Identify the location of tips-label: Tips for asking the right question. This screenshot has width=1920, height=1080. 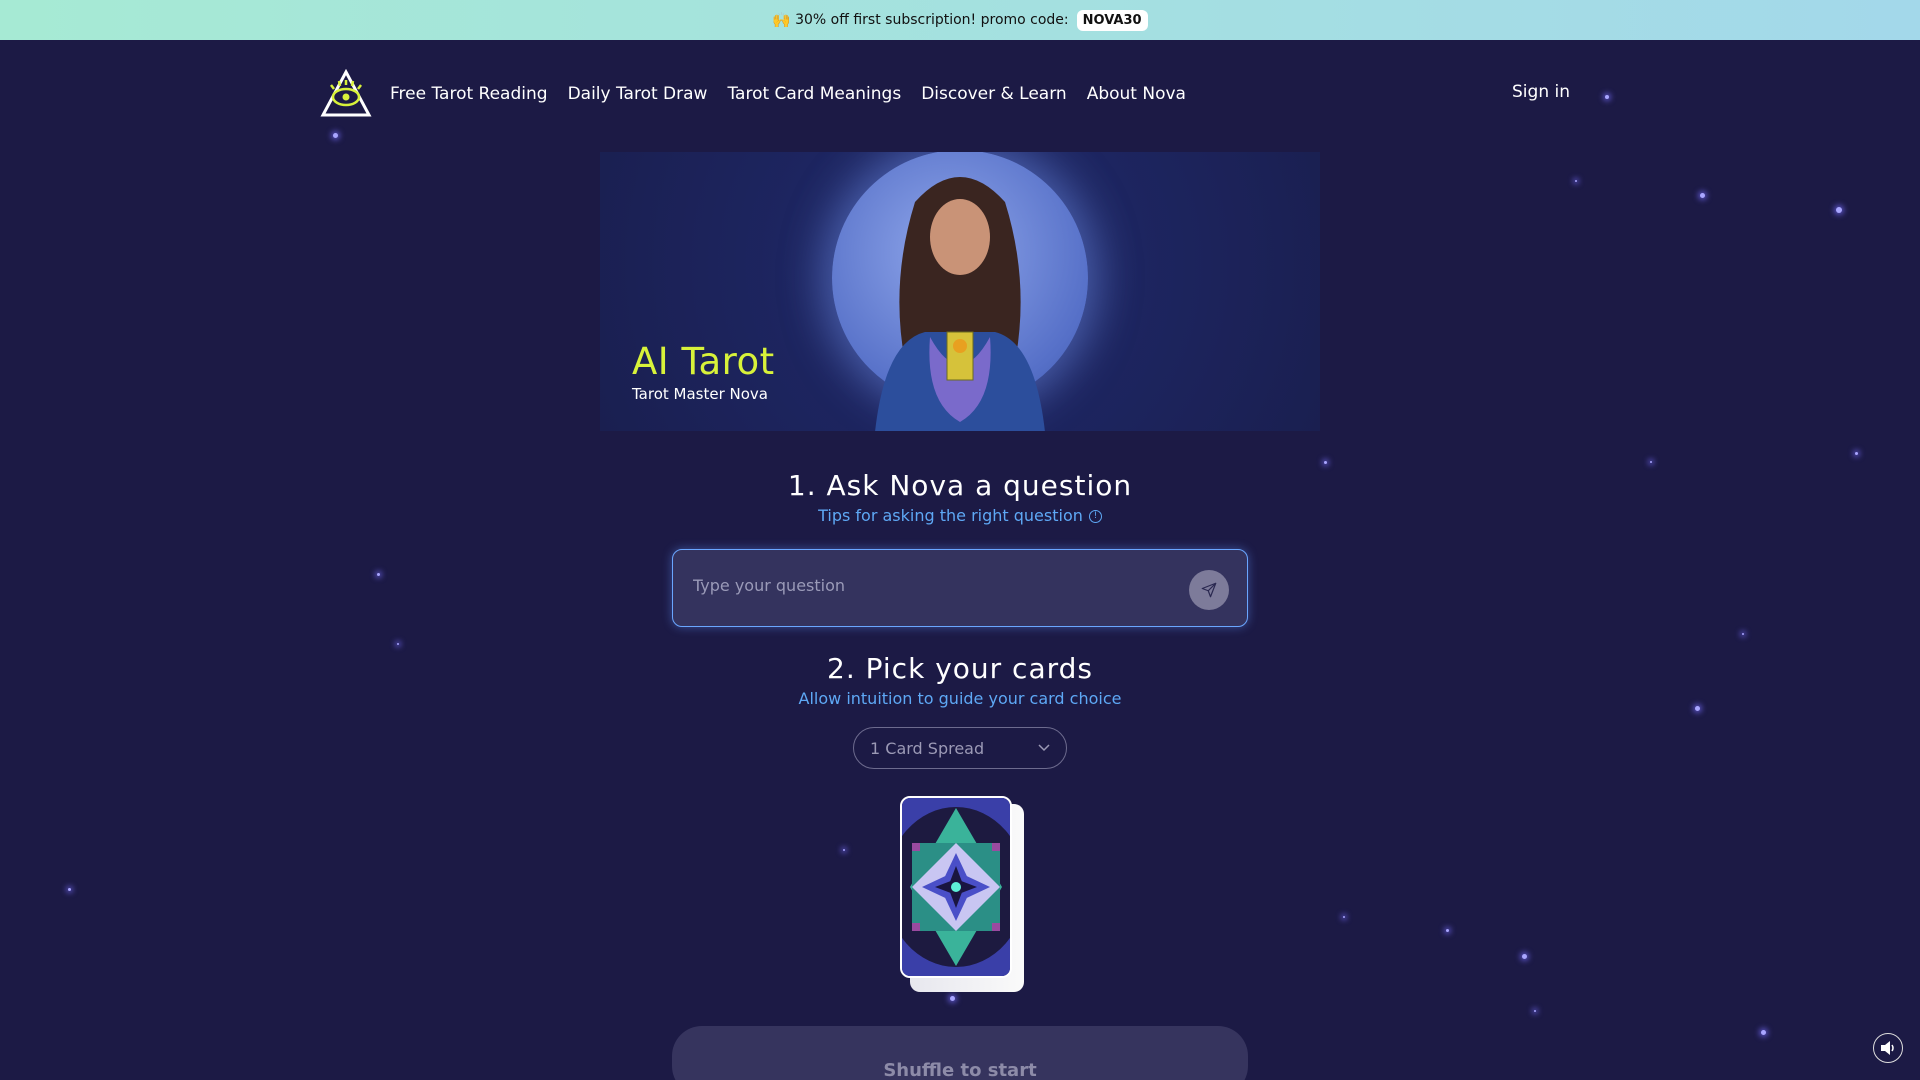
(950, 515).